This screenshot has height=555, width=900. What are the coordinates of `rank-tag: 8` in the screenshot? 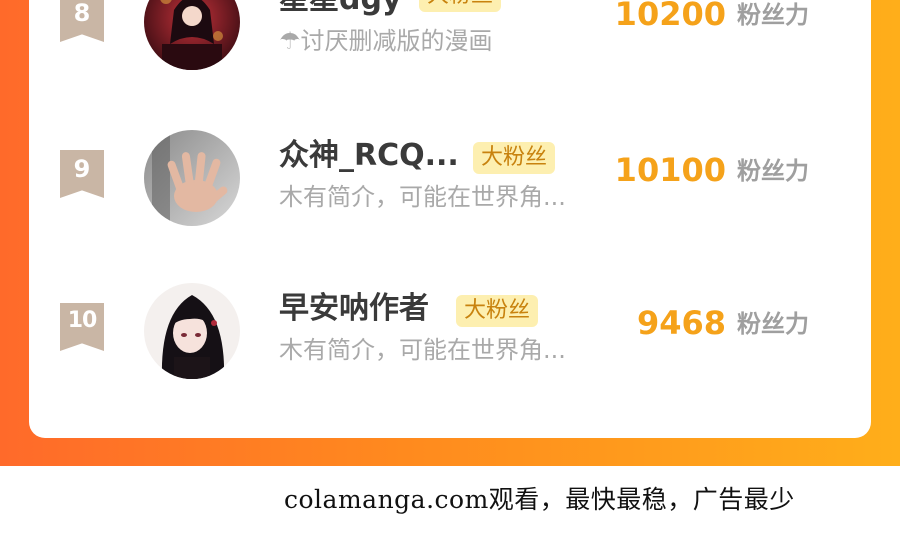 It's located at (82, 21).